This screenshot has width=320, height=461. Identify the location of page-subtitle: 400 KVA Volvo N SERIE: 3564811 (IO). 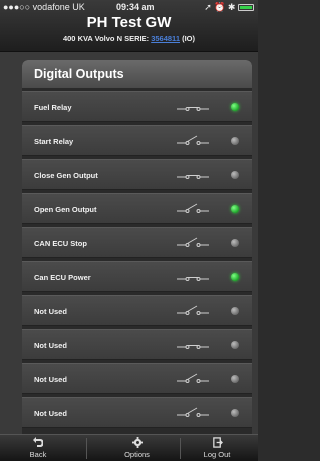
(129, 38).